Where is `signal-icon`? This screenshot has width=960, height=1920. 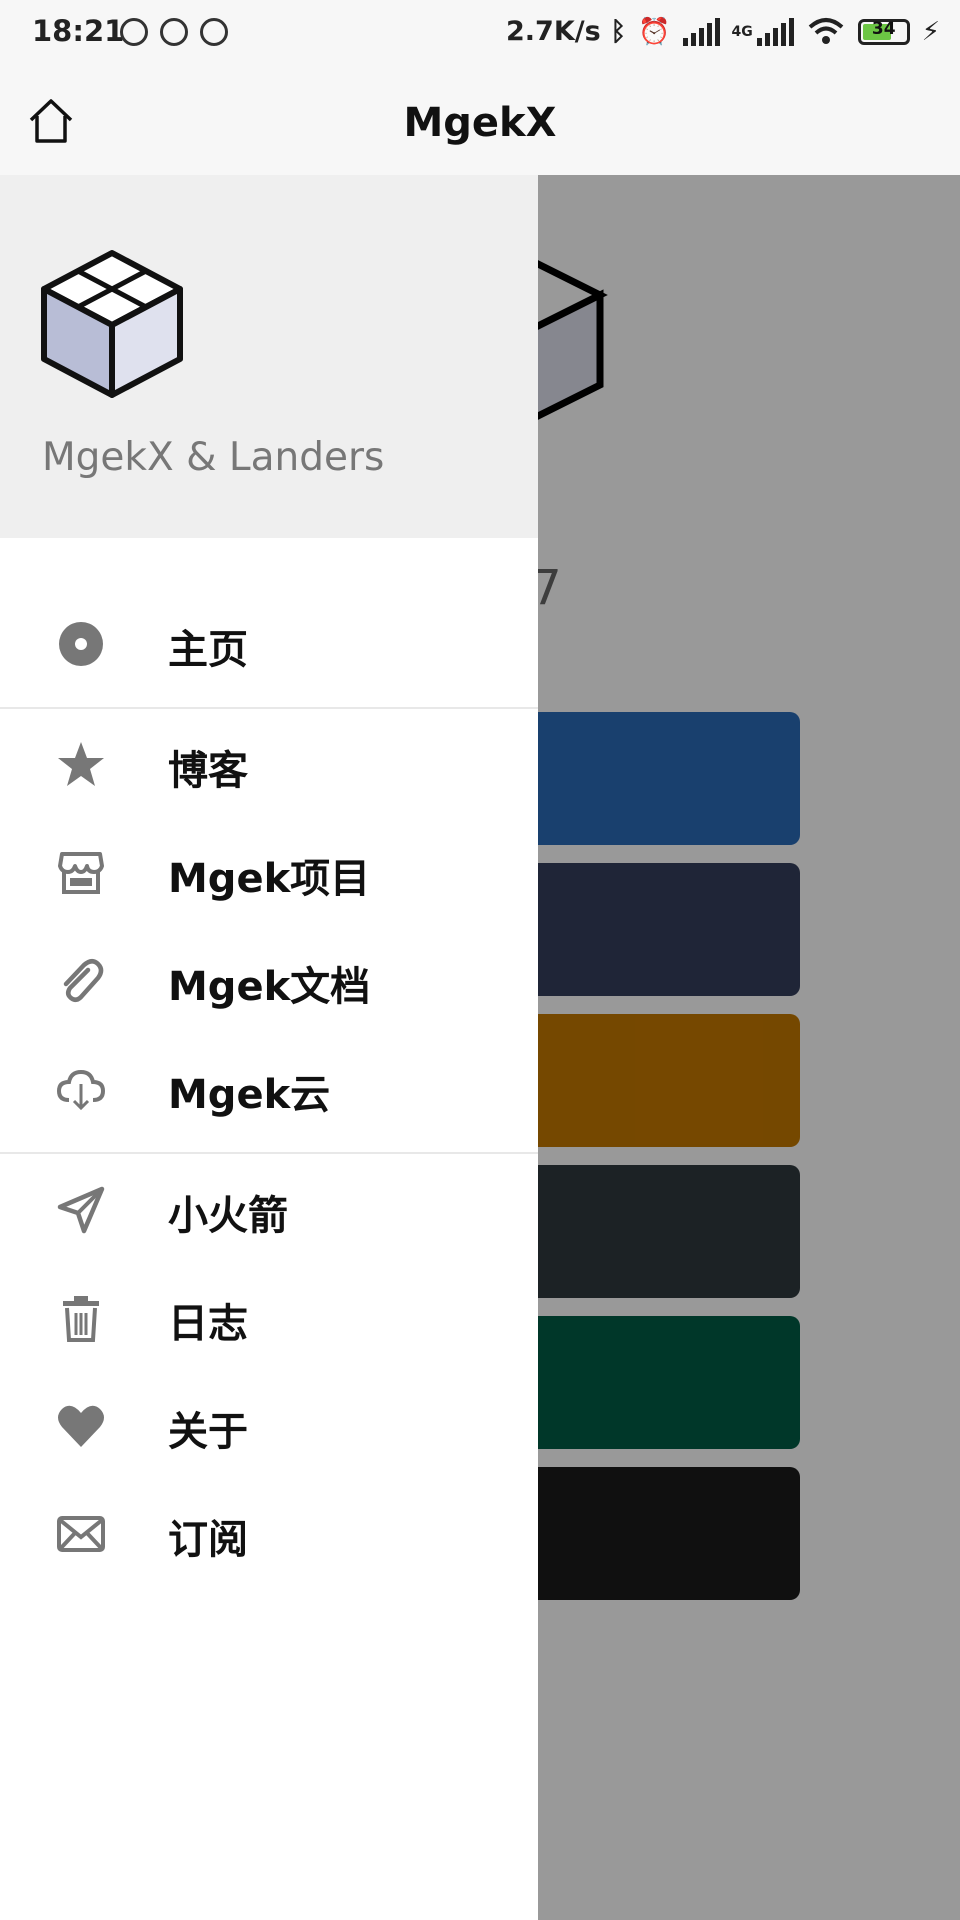
signal-icon is located at coordinates (701, 32).